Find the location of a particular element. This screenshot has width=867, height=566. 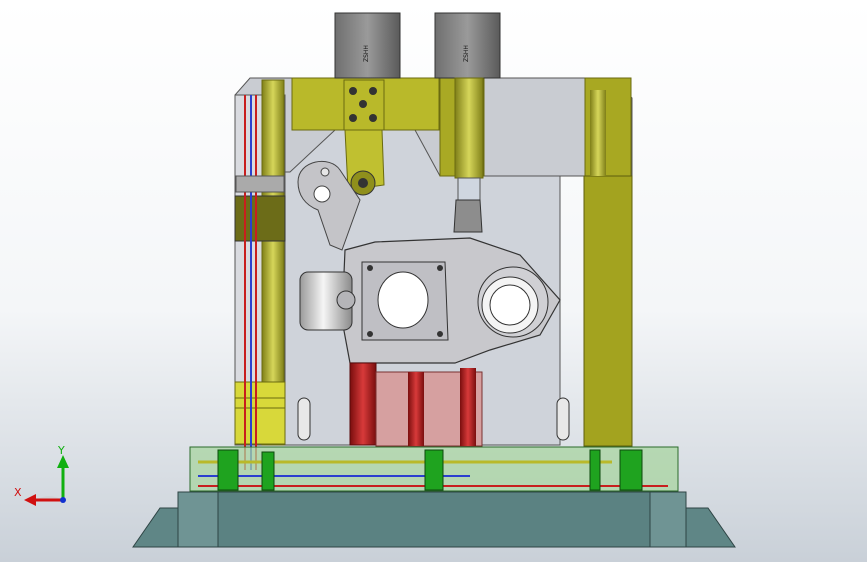

y-axis-label: Y is located at coordinates (61, 450).